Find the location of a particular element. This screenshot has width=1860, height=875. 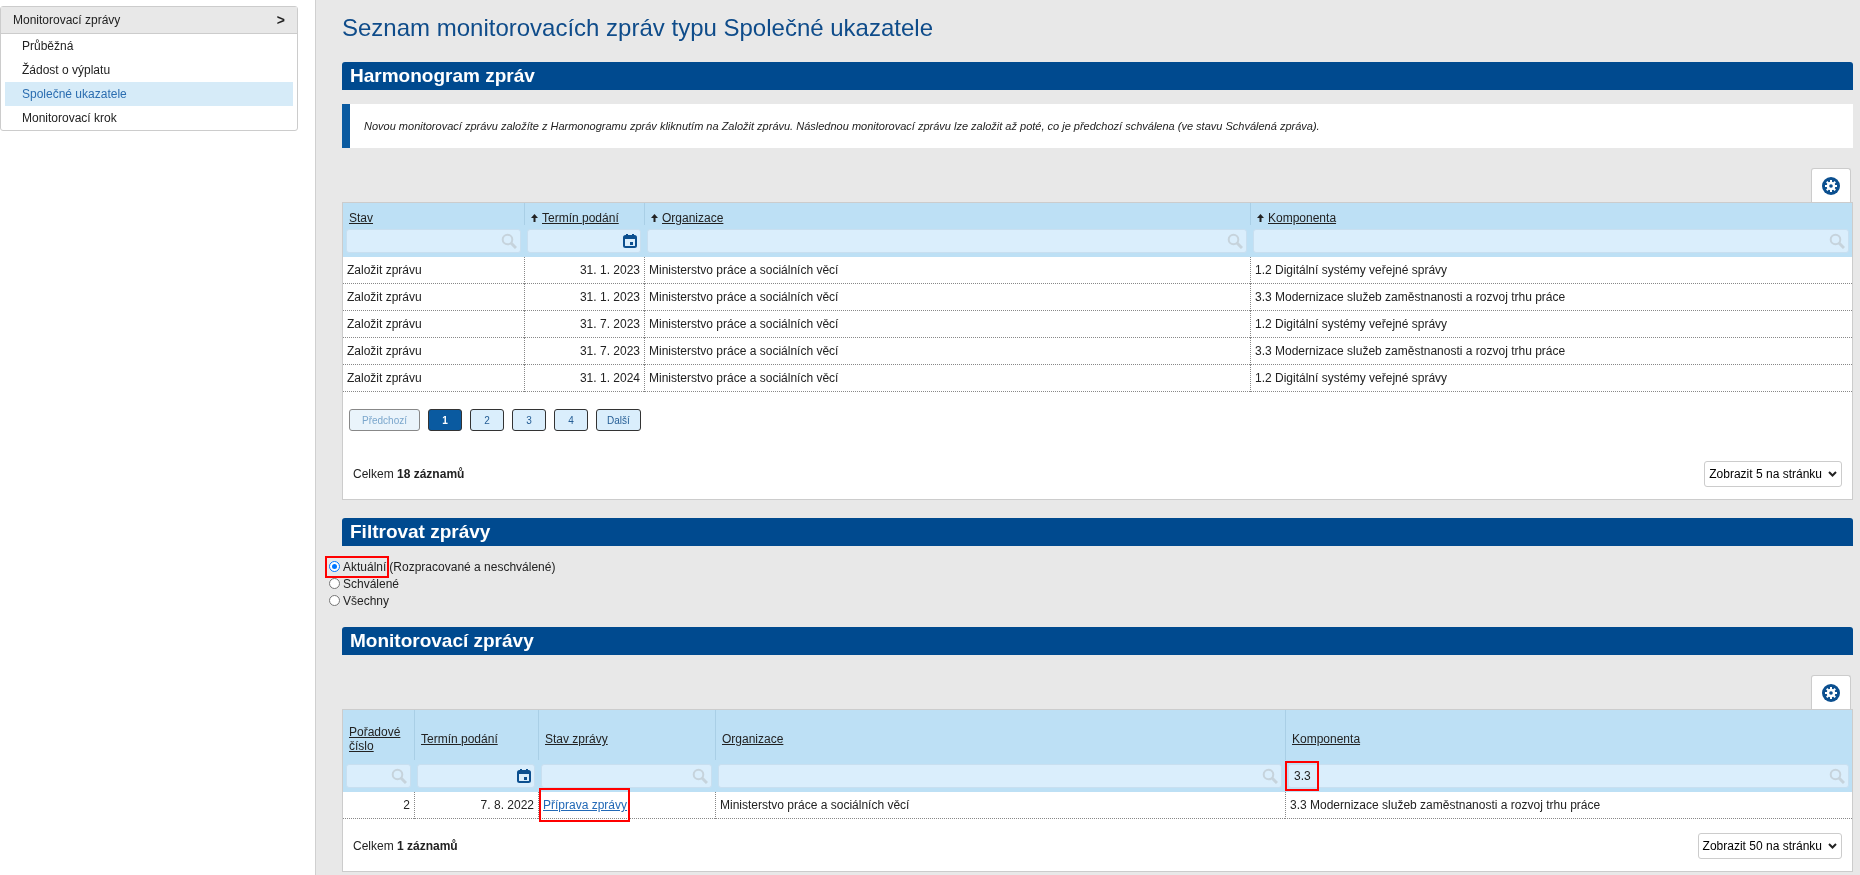

page-title: Seznam monitorovacích zpráv typu Společné ukazatele is located at coordinates (638, 28).